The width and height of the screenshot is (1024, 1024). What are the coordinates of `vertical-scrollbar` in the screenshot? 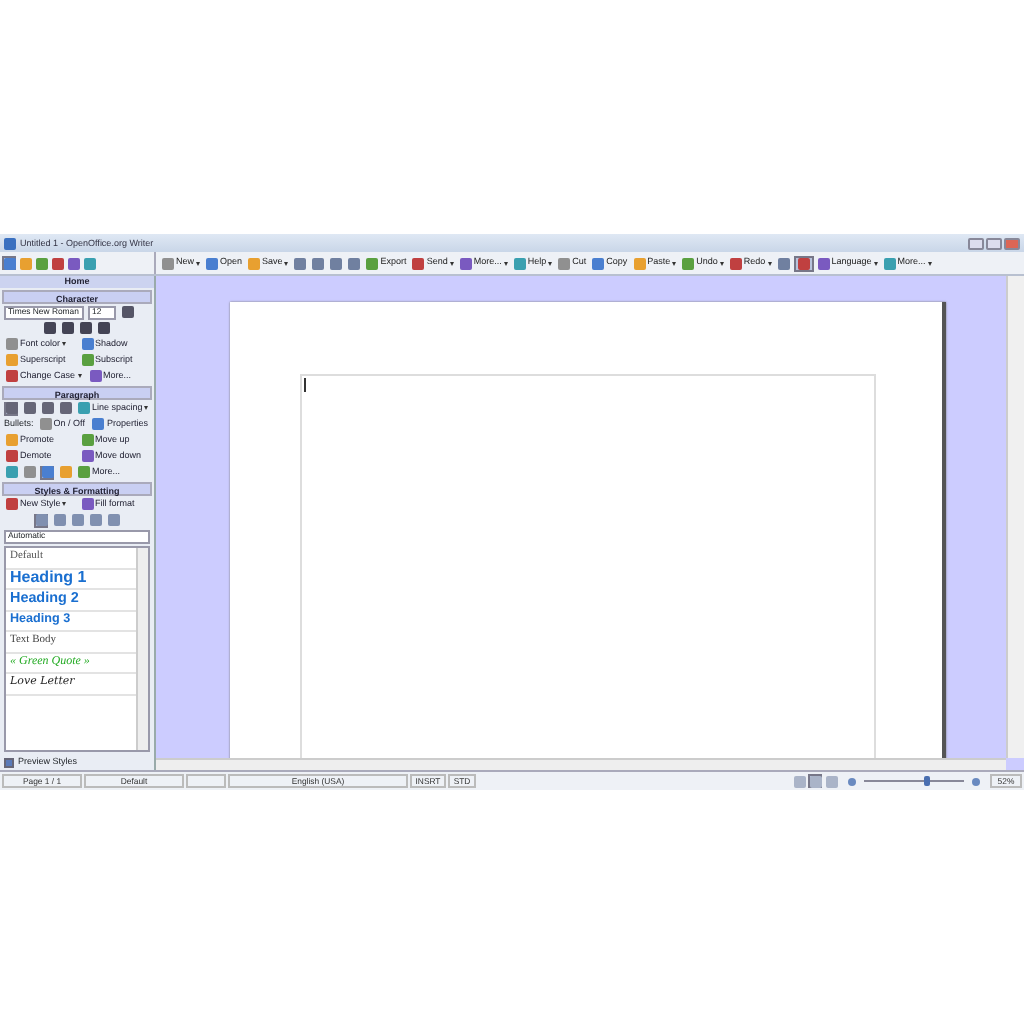 It's located at (1015, 517).